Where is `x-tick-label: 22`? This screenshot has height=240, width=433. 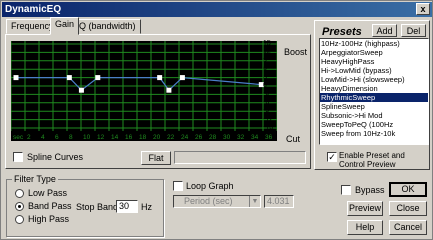 x-tick-label: 22 is located at coordinates (171, 137).